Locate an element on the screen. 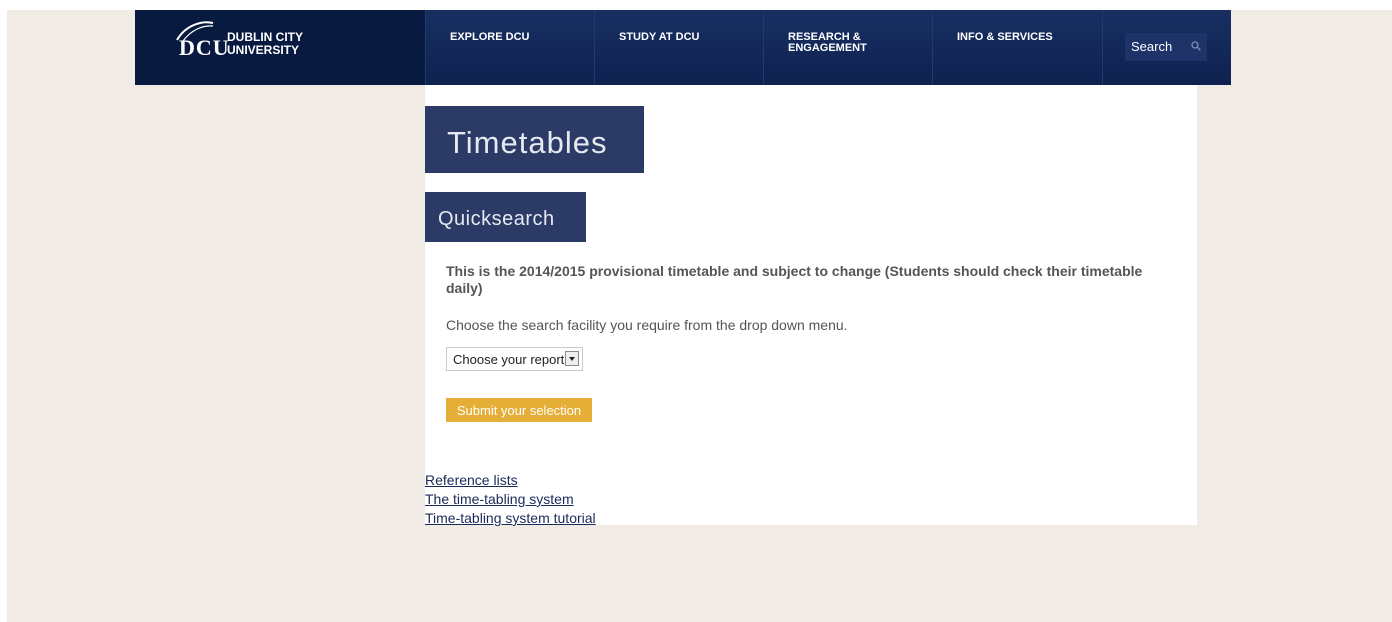  logo-line-2: UNIVERSITY is located at coordinates (263, 50).